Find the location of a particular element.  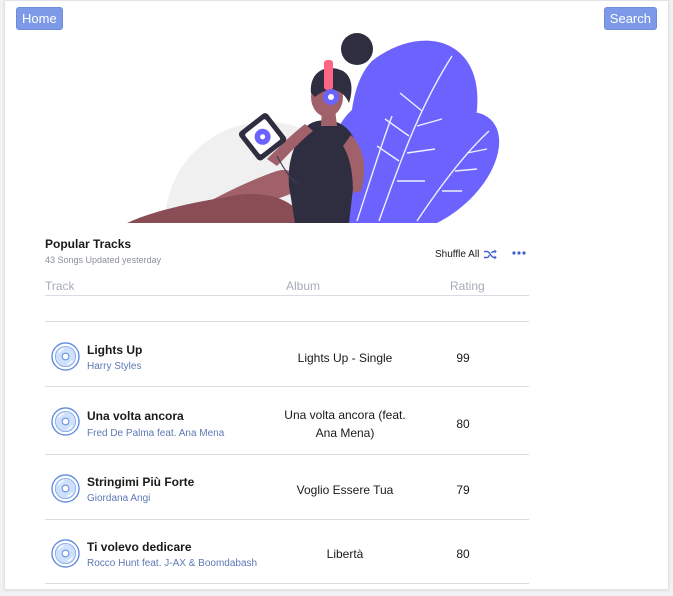

track-album: Voglio Essere Tua is located at coordinates (345, 490).